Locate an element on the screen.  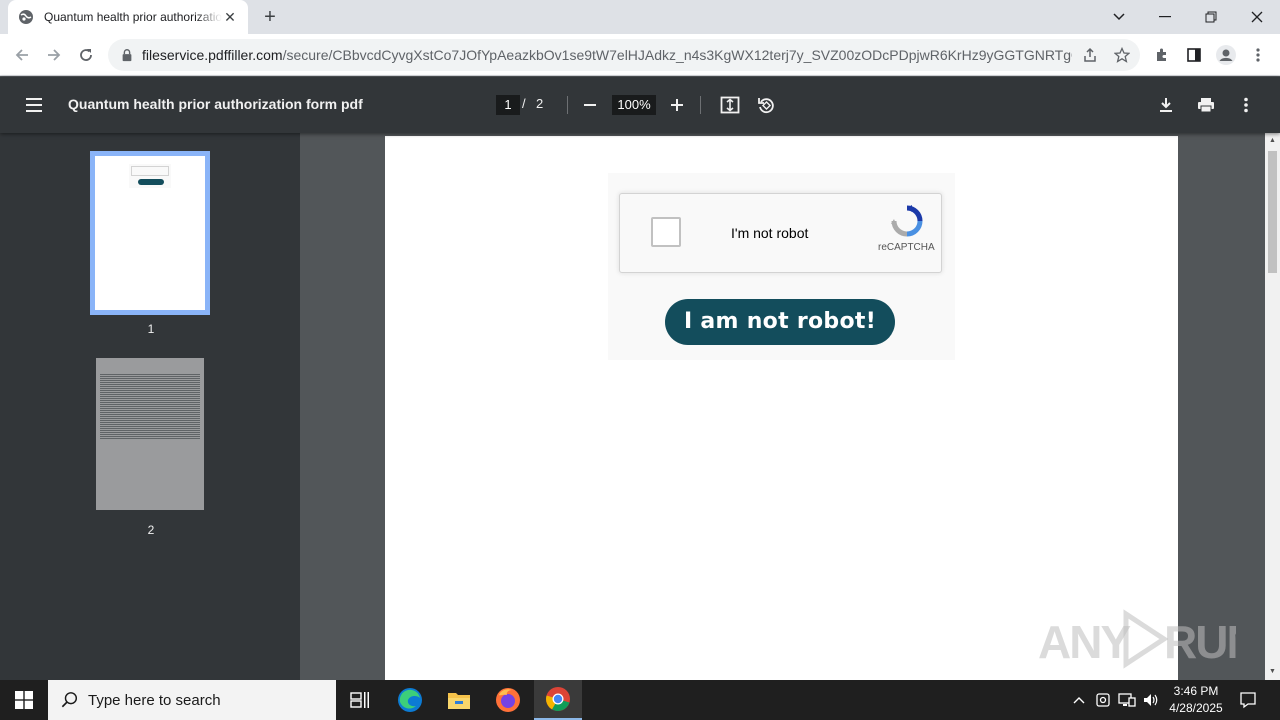
task-view-icon is located at coordinates (360, 700).